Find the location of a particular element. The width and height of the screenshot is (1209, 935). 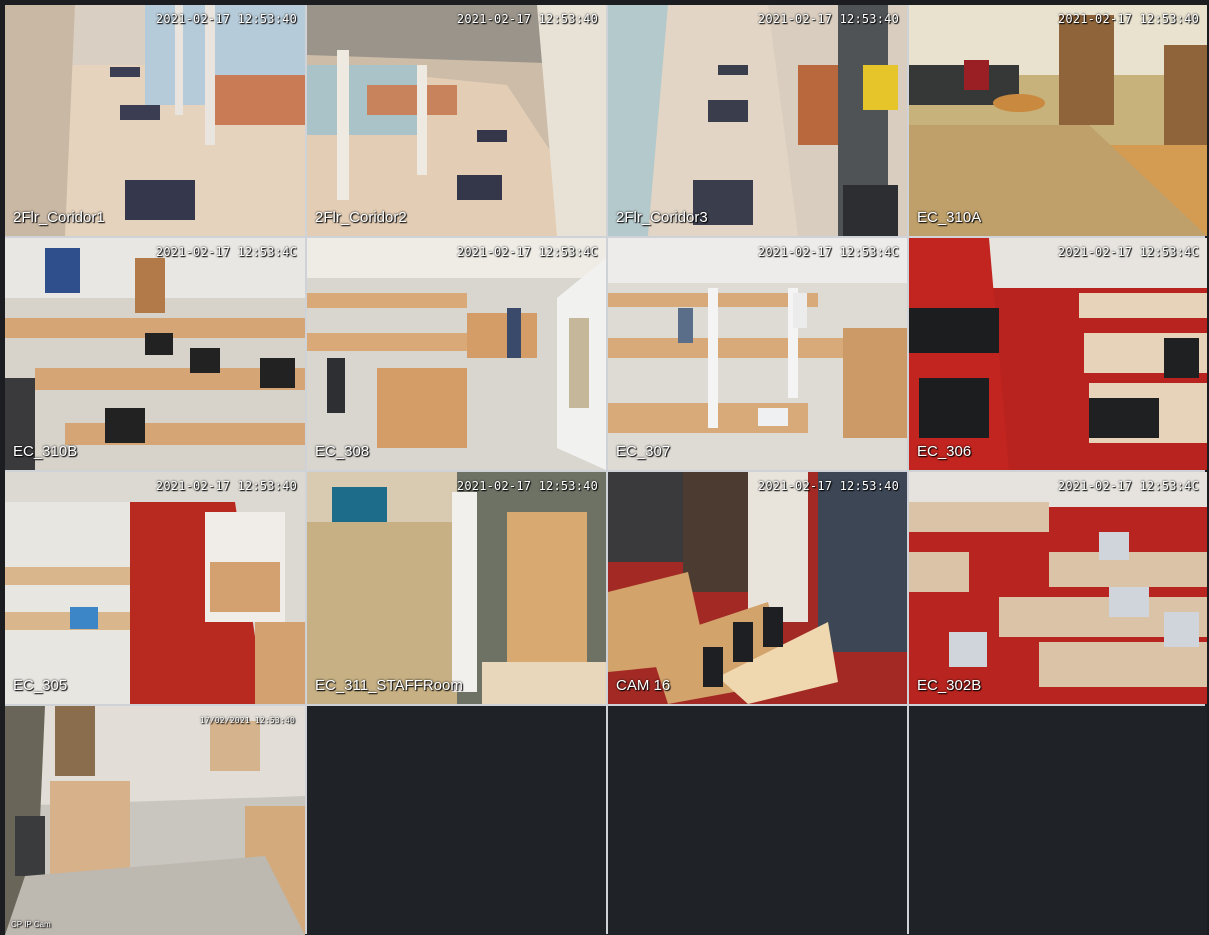

camera-label: EC_307 is located at coordinates (643, 451).